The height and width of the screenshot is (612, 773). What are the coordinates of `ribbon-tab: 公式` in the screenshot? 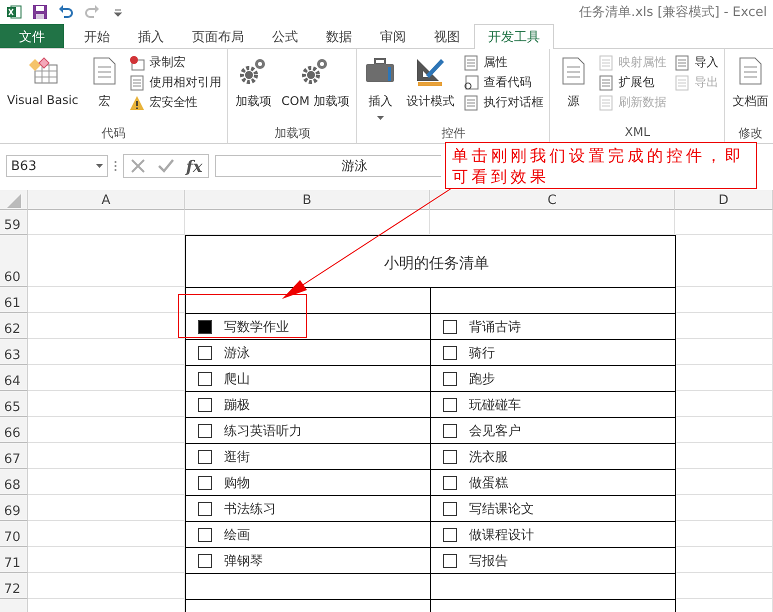 It's located at (285, 36).